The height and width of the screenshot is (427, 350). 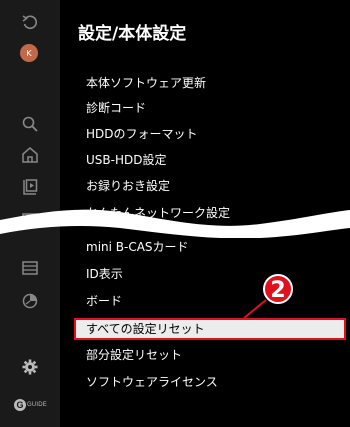 I want to click on menu-item-reset-all: すべての設定リセット, so click(x=210, y=329).